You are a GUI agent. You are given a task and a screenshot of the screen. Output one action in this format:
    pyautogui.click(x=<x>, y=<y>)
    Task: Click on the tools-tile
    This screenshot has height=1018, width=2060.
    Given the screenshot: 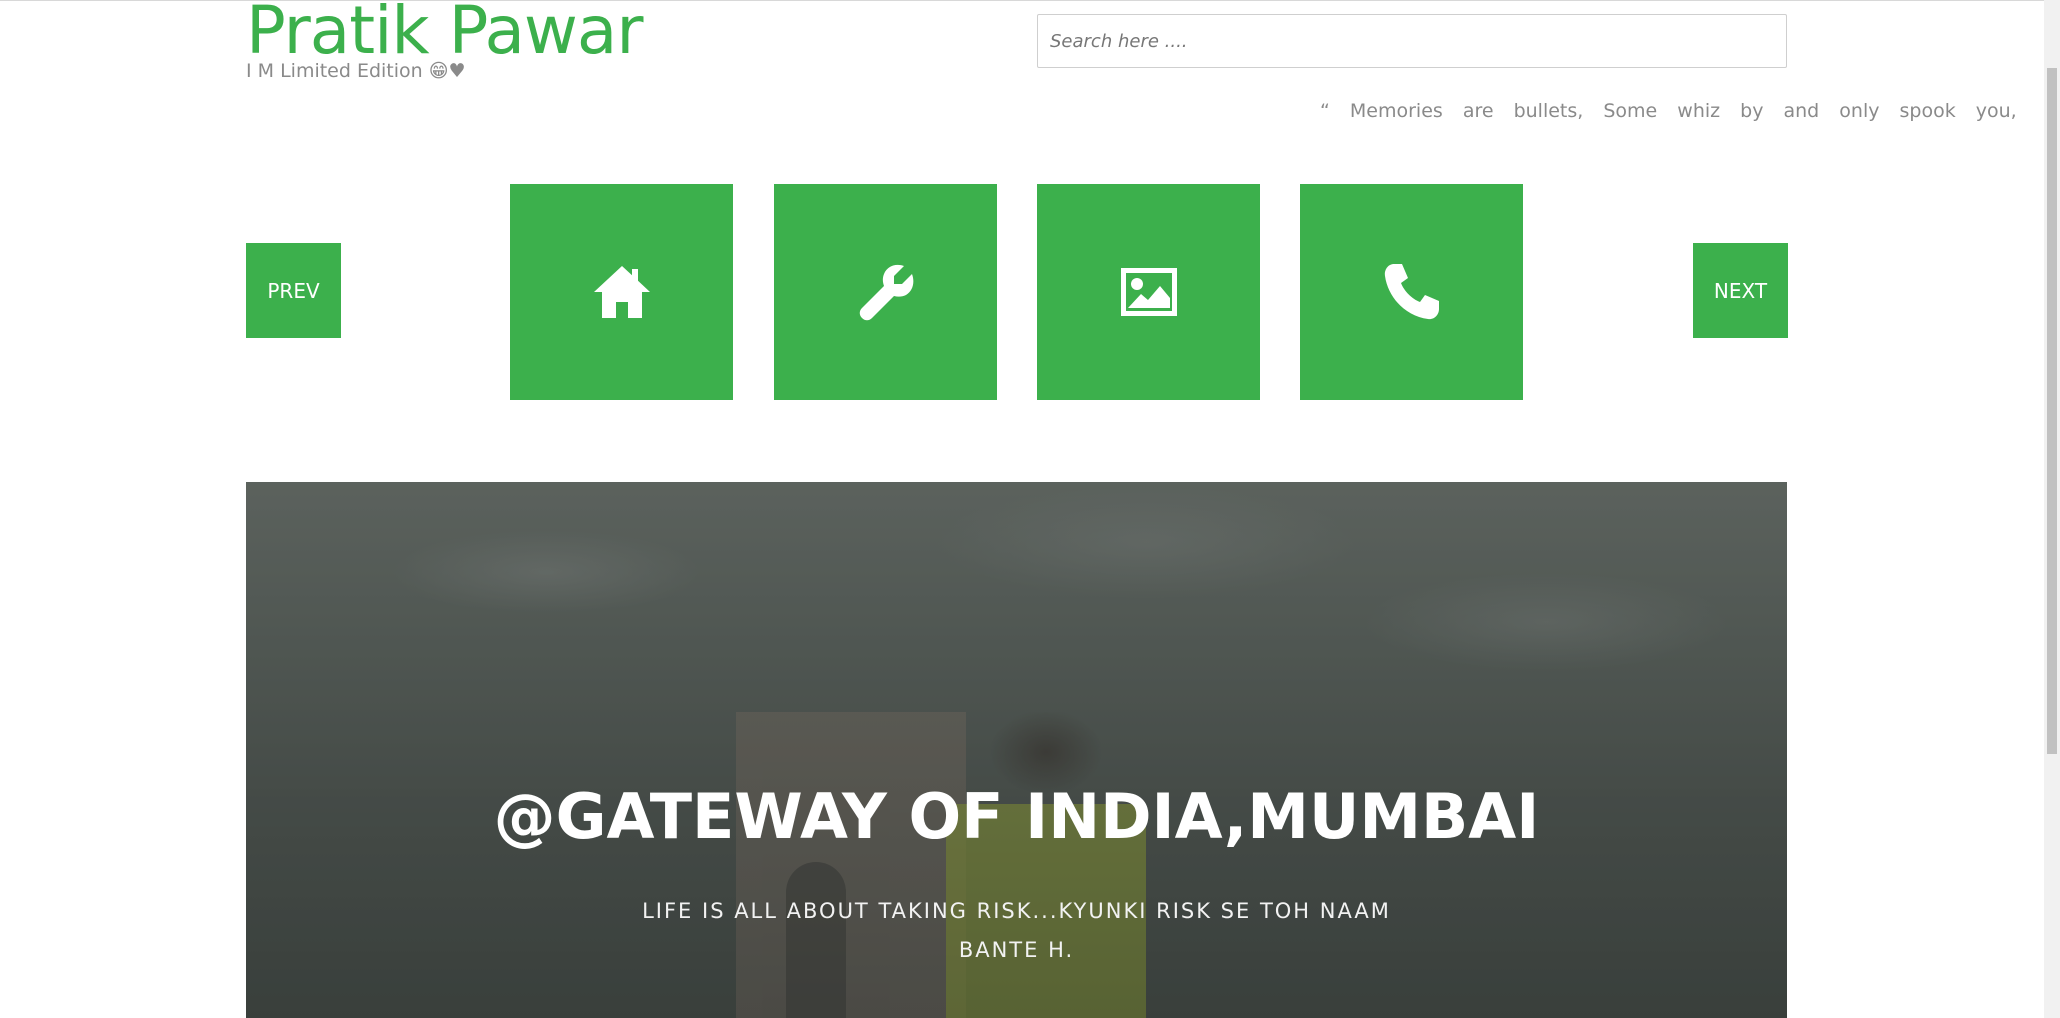 What is the action you would take?
    pyautogui.click(x=885, y=292)
    